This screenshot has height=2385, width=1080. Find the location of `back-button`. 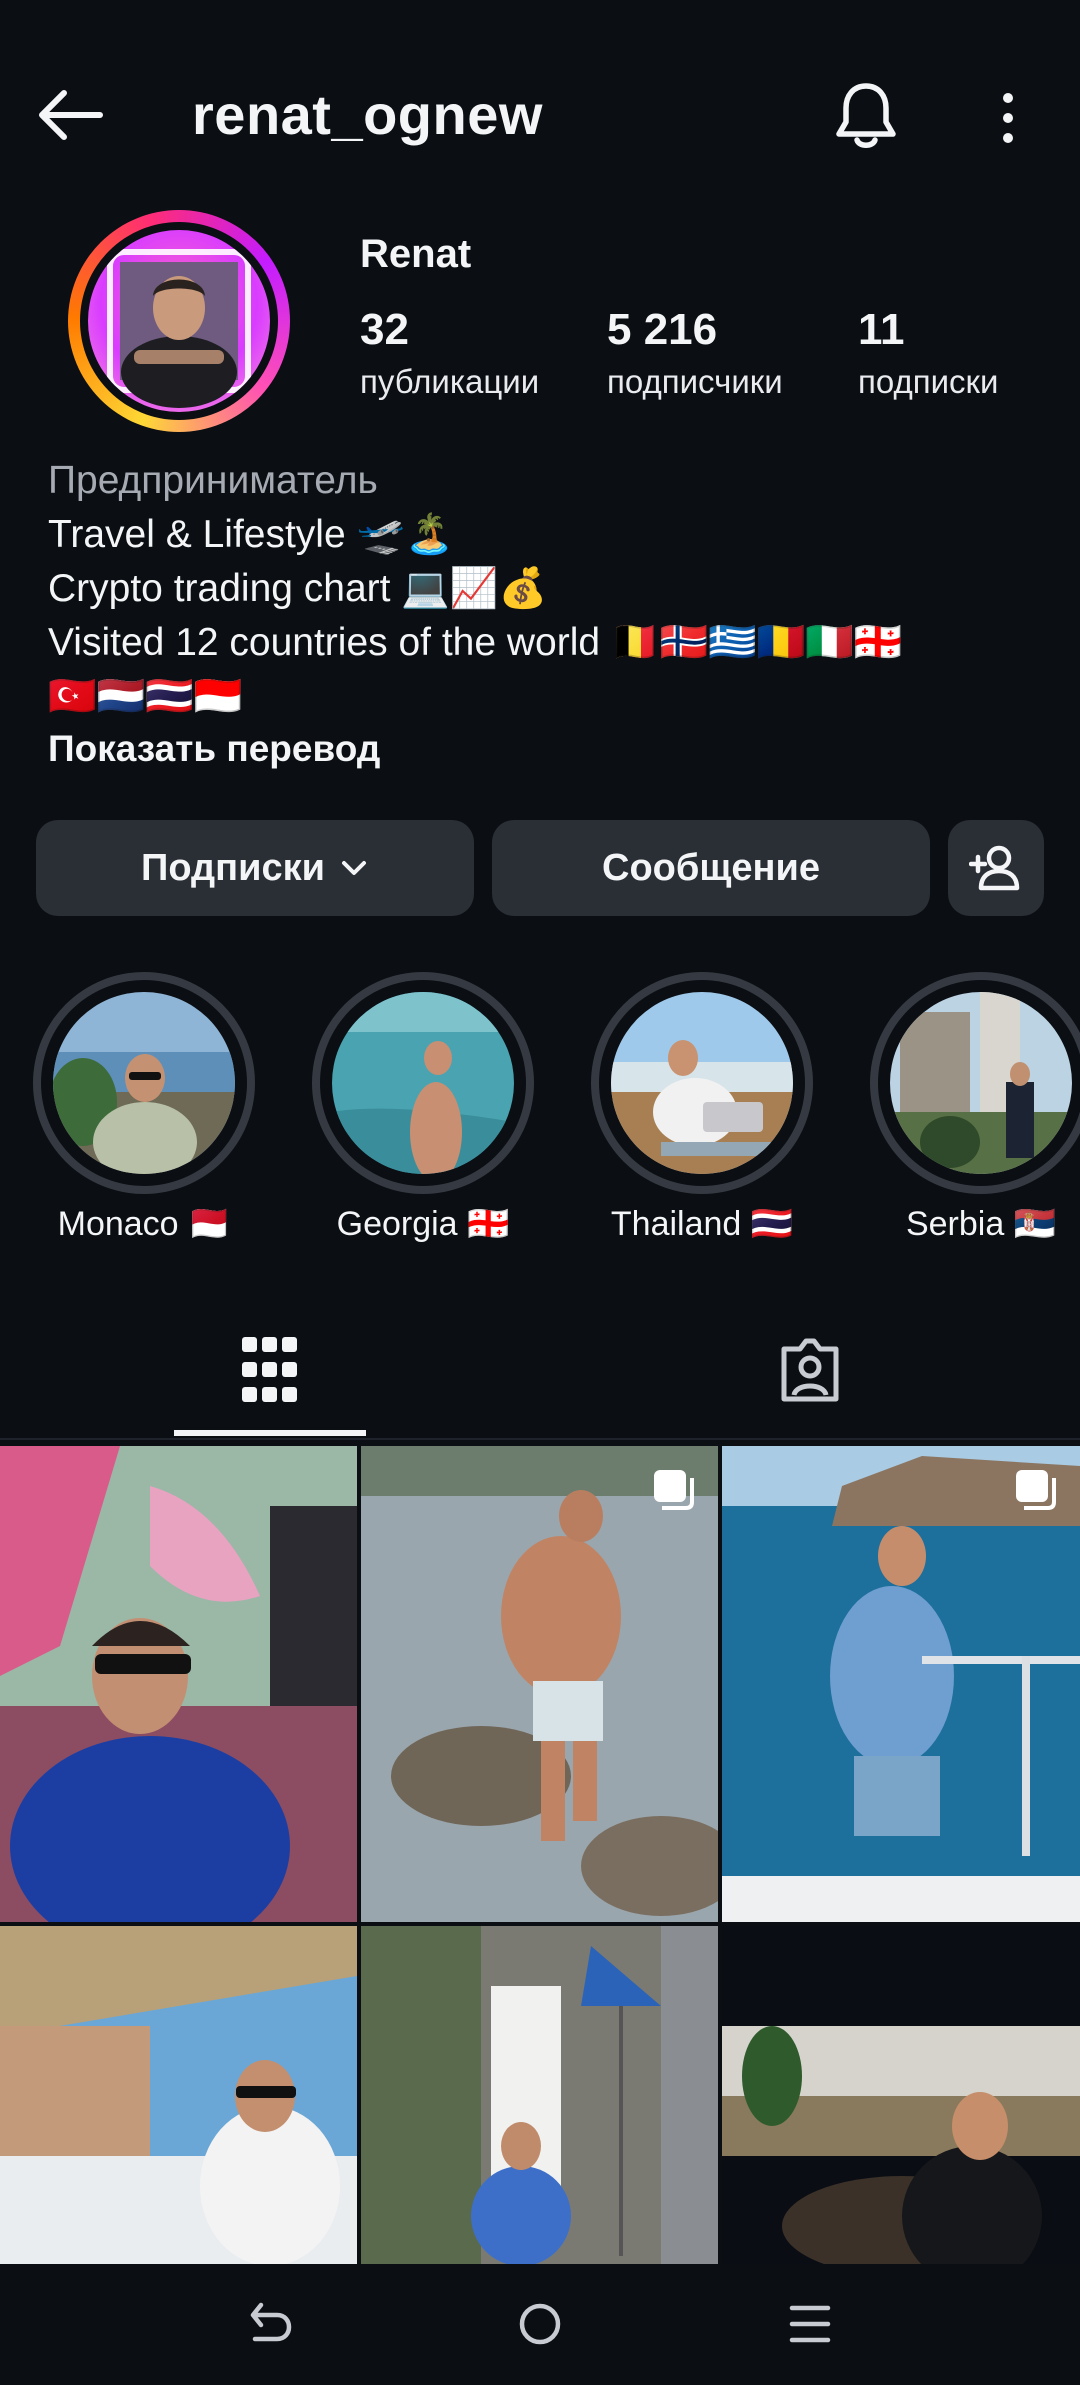

back-button is located at coordinates (70, 115).